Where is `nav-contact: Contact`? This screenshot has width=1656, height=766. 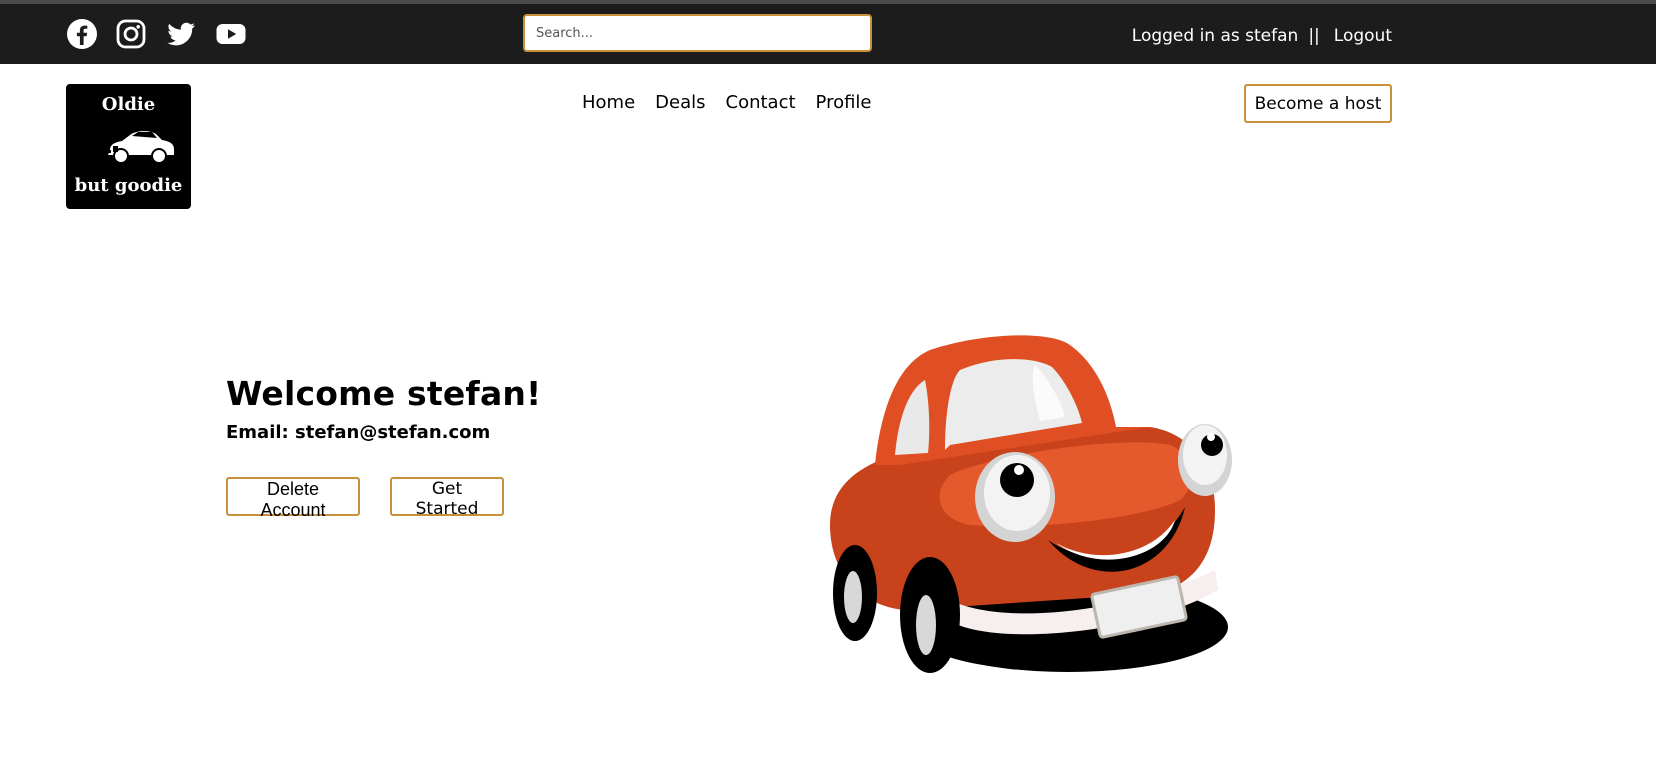 nav-contact: Contact is located at coordinates (761, 102).